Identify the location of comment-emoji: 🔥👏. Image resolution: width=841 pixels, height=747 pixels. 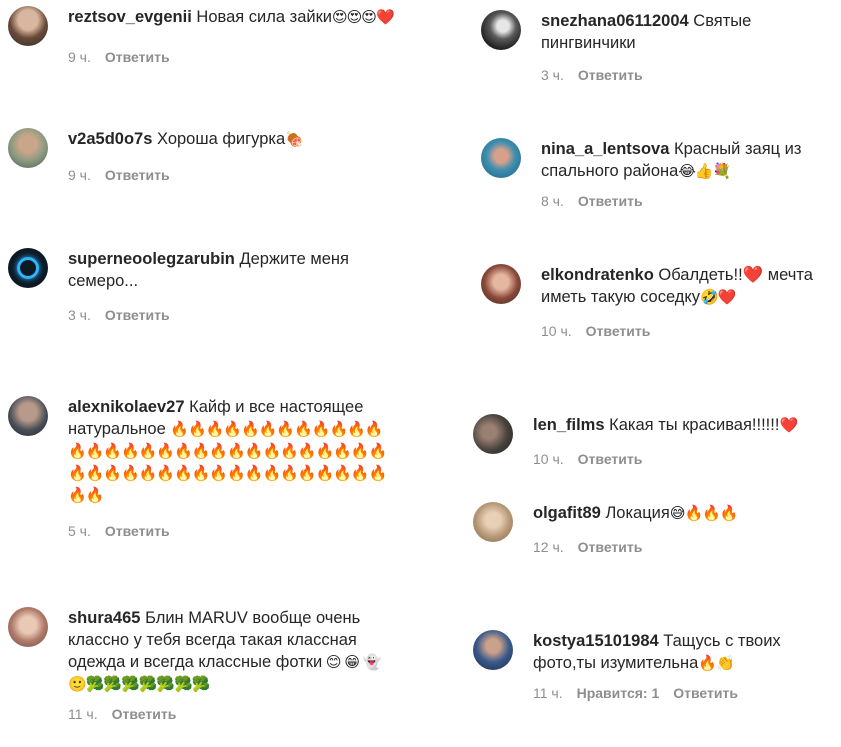
(716, 663).